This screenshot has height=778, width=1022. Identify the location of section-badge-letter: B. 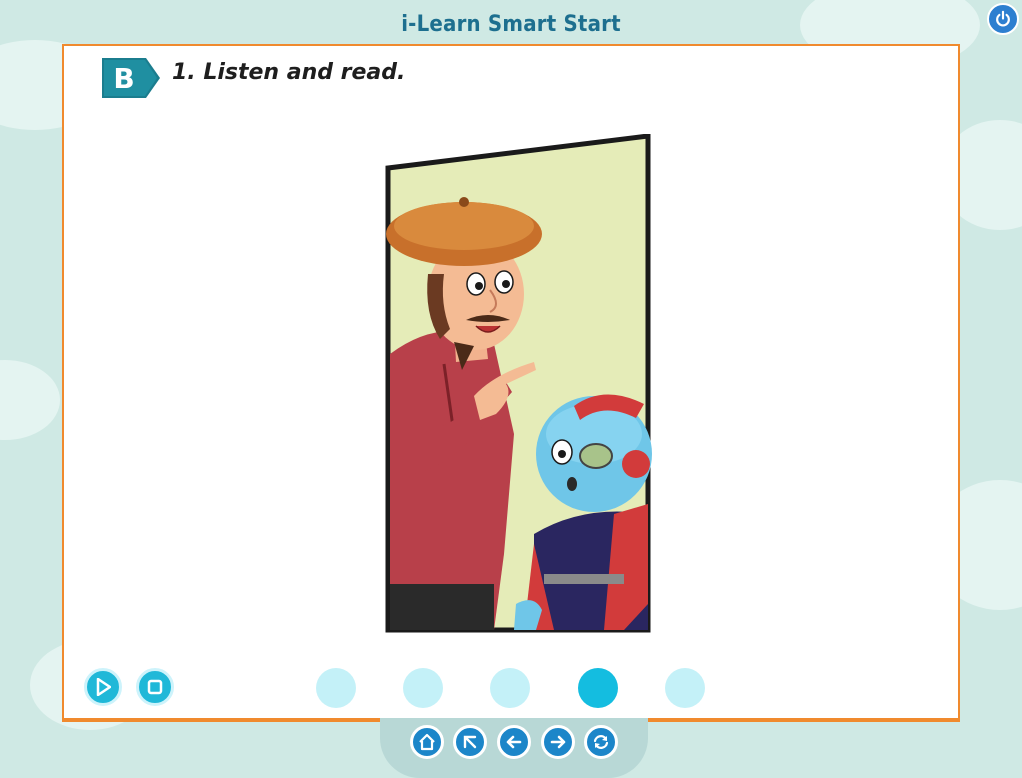
(123, 78).